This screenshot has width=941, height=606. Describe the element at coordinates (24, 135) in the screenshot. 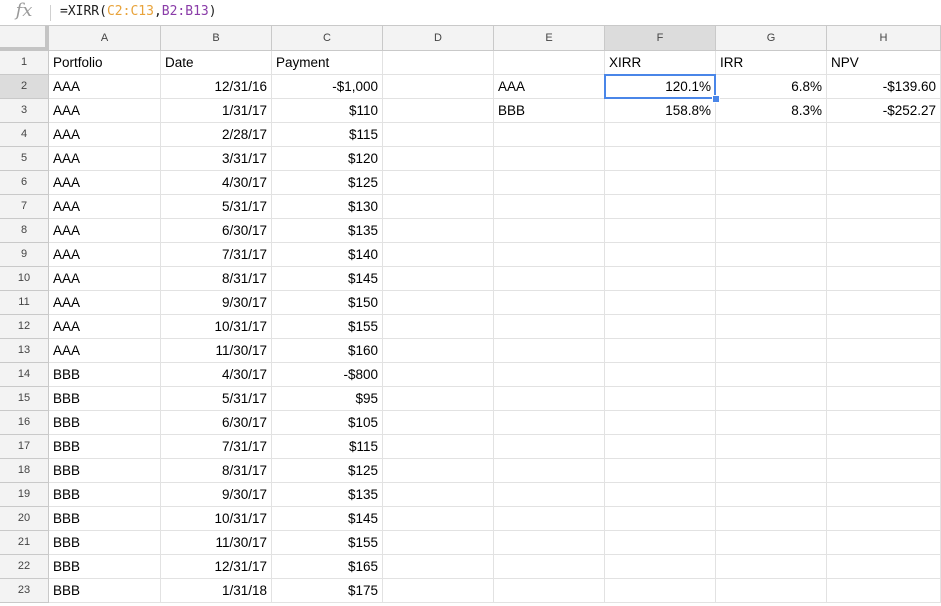

I see `row-header-4: 4` at that location.